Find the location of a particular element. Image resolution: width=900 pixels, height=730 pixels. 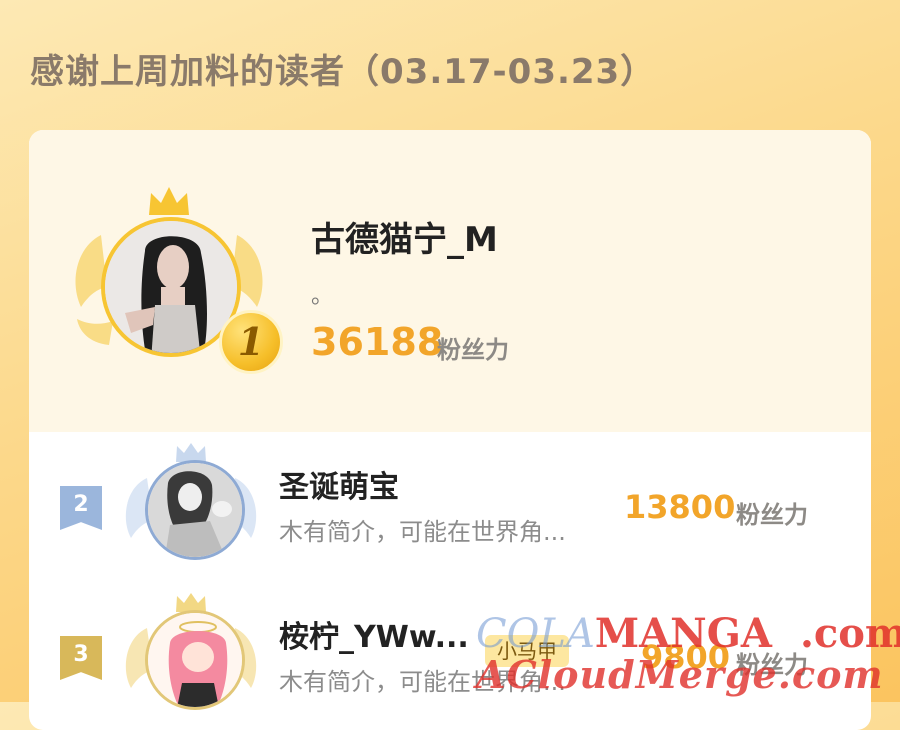

fan-power-score: 36188 is located at coordinates (377, 342).